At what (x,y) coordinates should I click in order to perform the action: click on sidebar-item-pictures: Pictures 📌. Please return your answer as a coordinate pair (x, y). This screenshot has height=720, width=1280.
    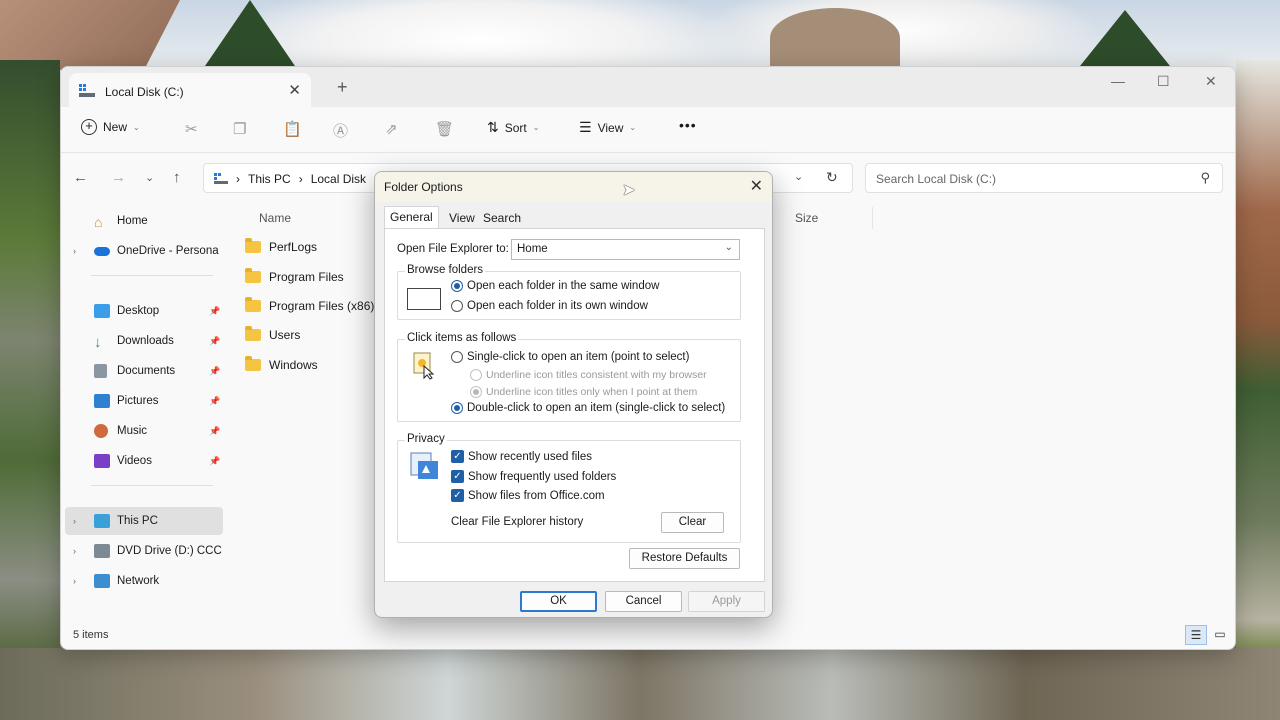
    Looking at the image, I should click on (142, 401).